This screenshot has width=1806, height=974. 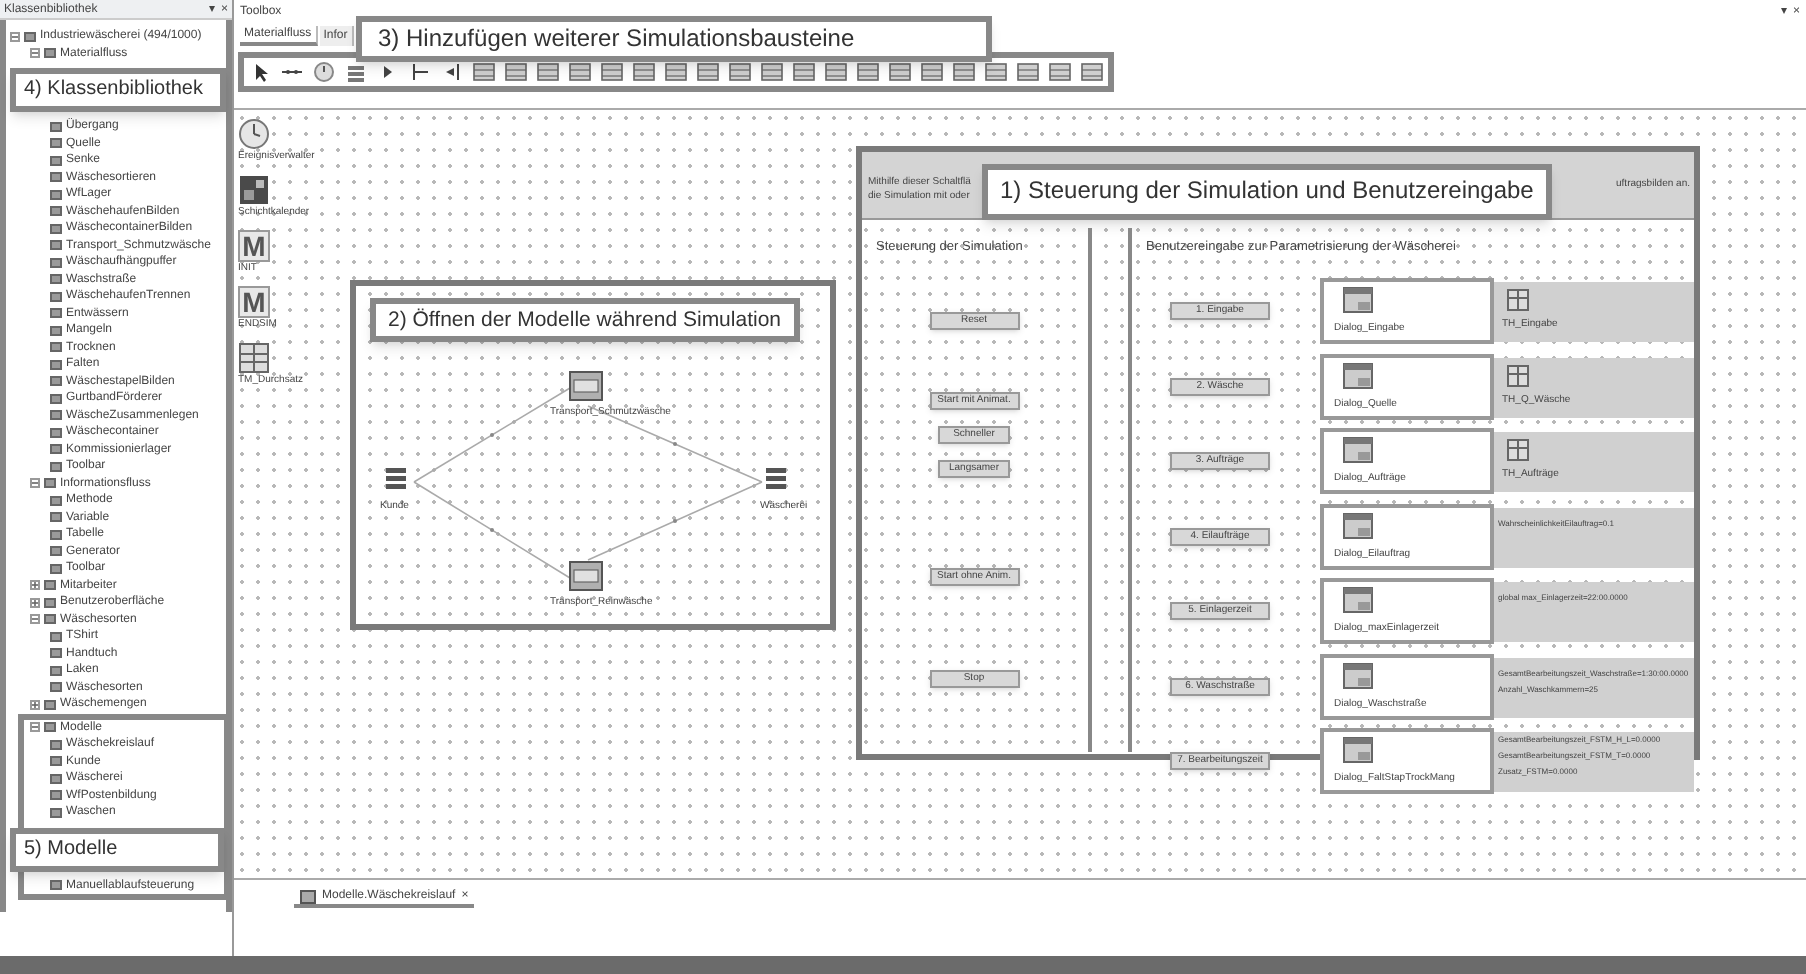 What do you see at coordinates (674, 39) in the screenshot?
I see `callout: 3) Hinzufügen weiterer Simulationsbausteine` at bounding box center [674, 39].